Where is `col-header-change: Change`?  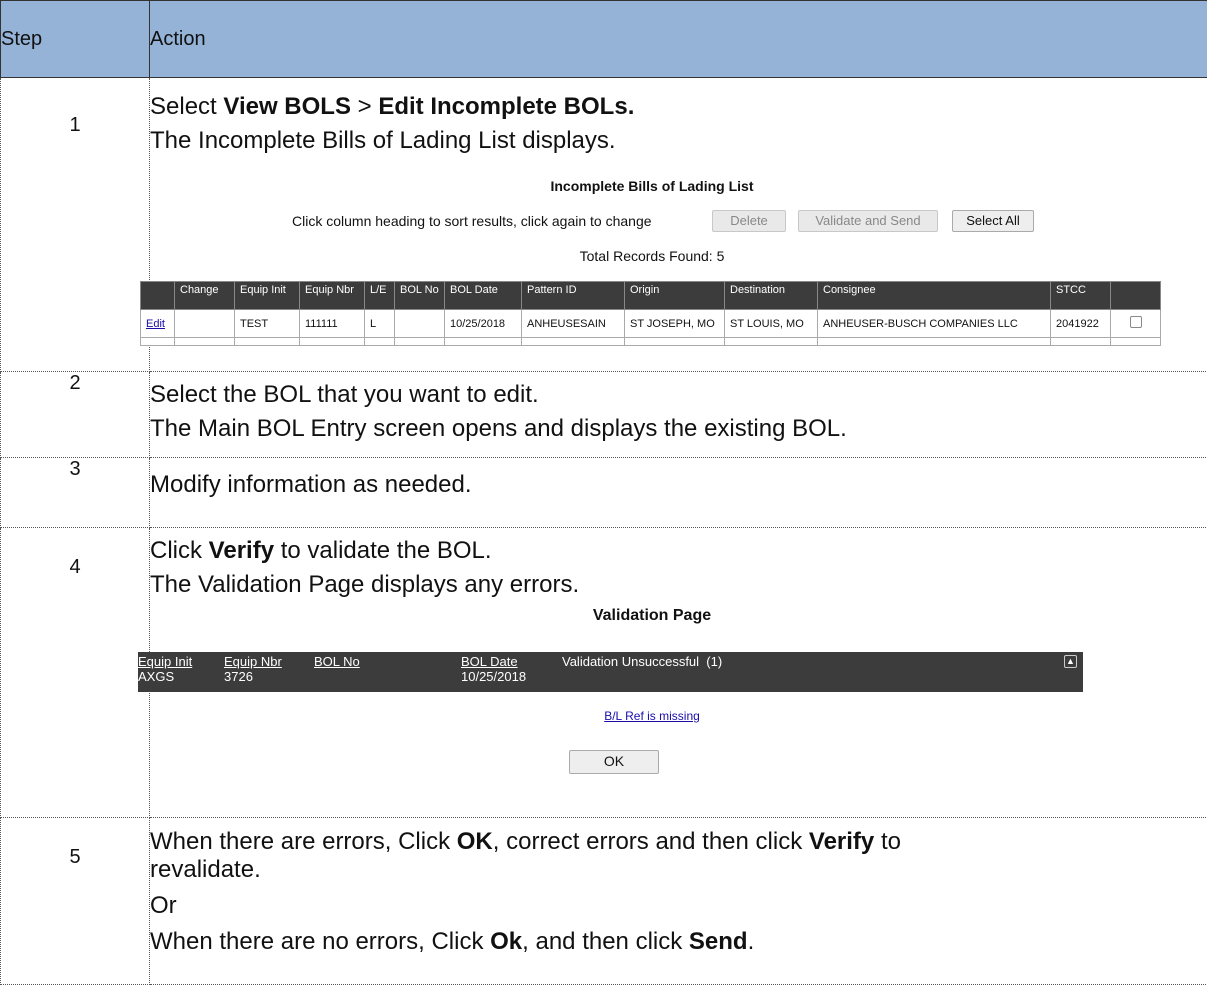
col-header-change: Change is located at coordinates (204, 295).